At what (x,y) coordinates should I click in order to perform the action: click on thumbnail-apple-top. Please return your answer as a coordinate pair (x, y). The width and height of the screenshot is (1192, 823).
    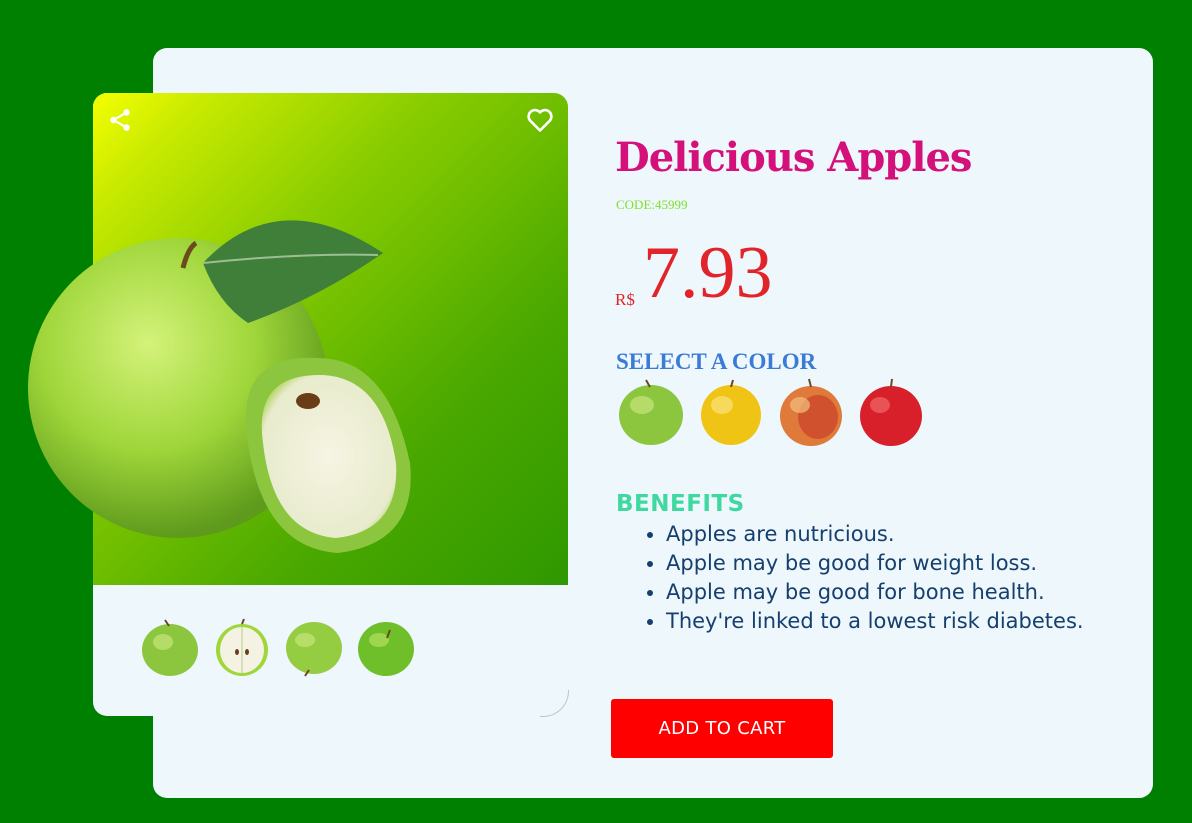
    Looking at the image, I should click on (386, 648).